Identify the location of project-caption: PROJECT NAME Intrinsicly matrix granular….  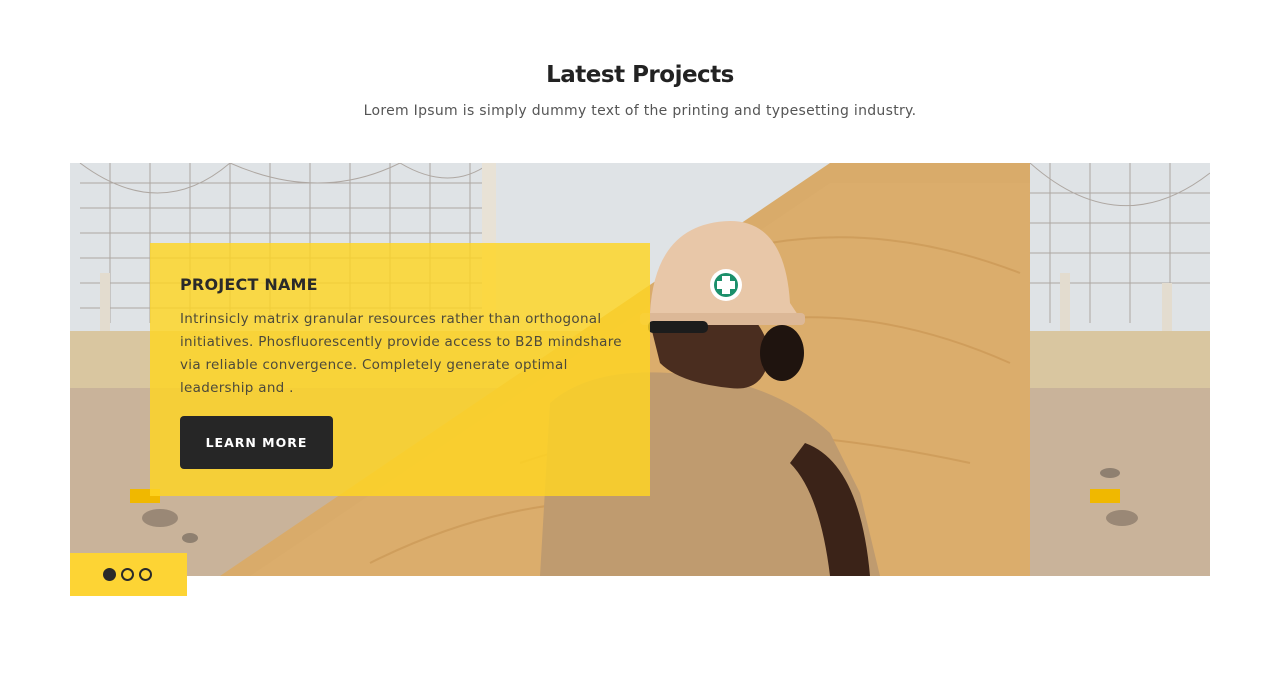
(400, 369).